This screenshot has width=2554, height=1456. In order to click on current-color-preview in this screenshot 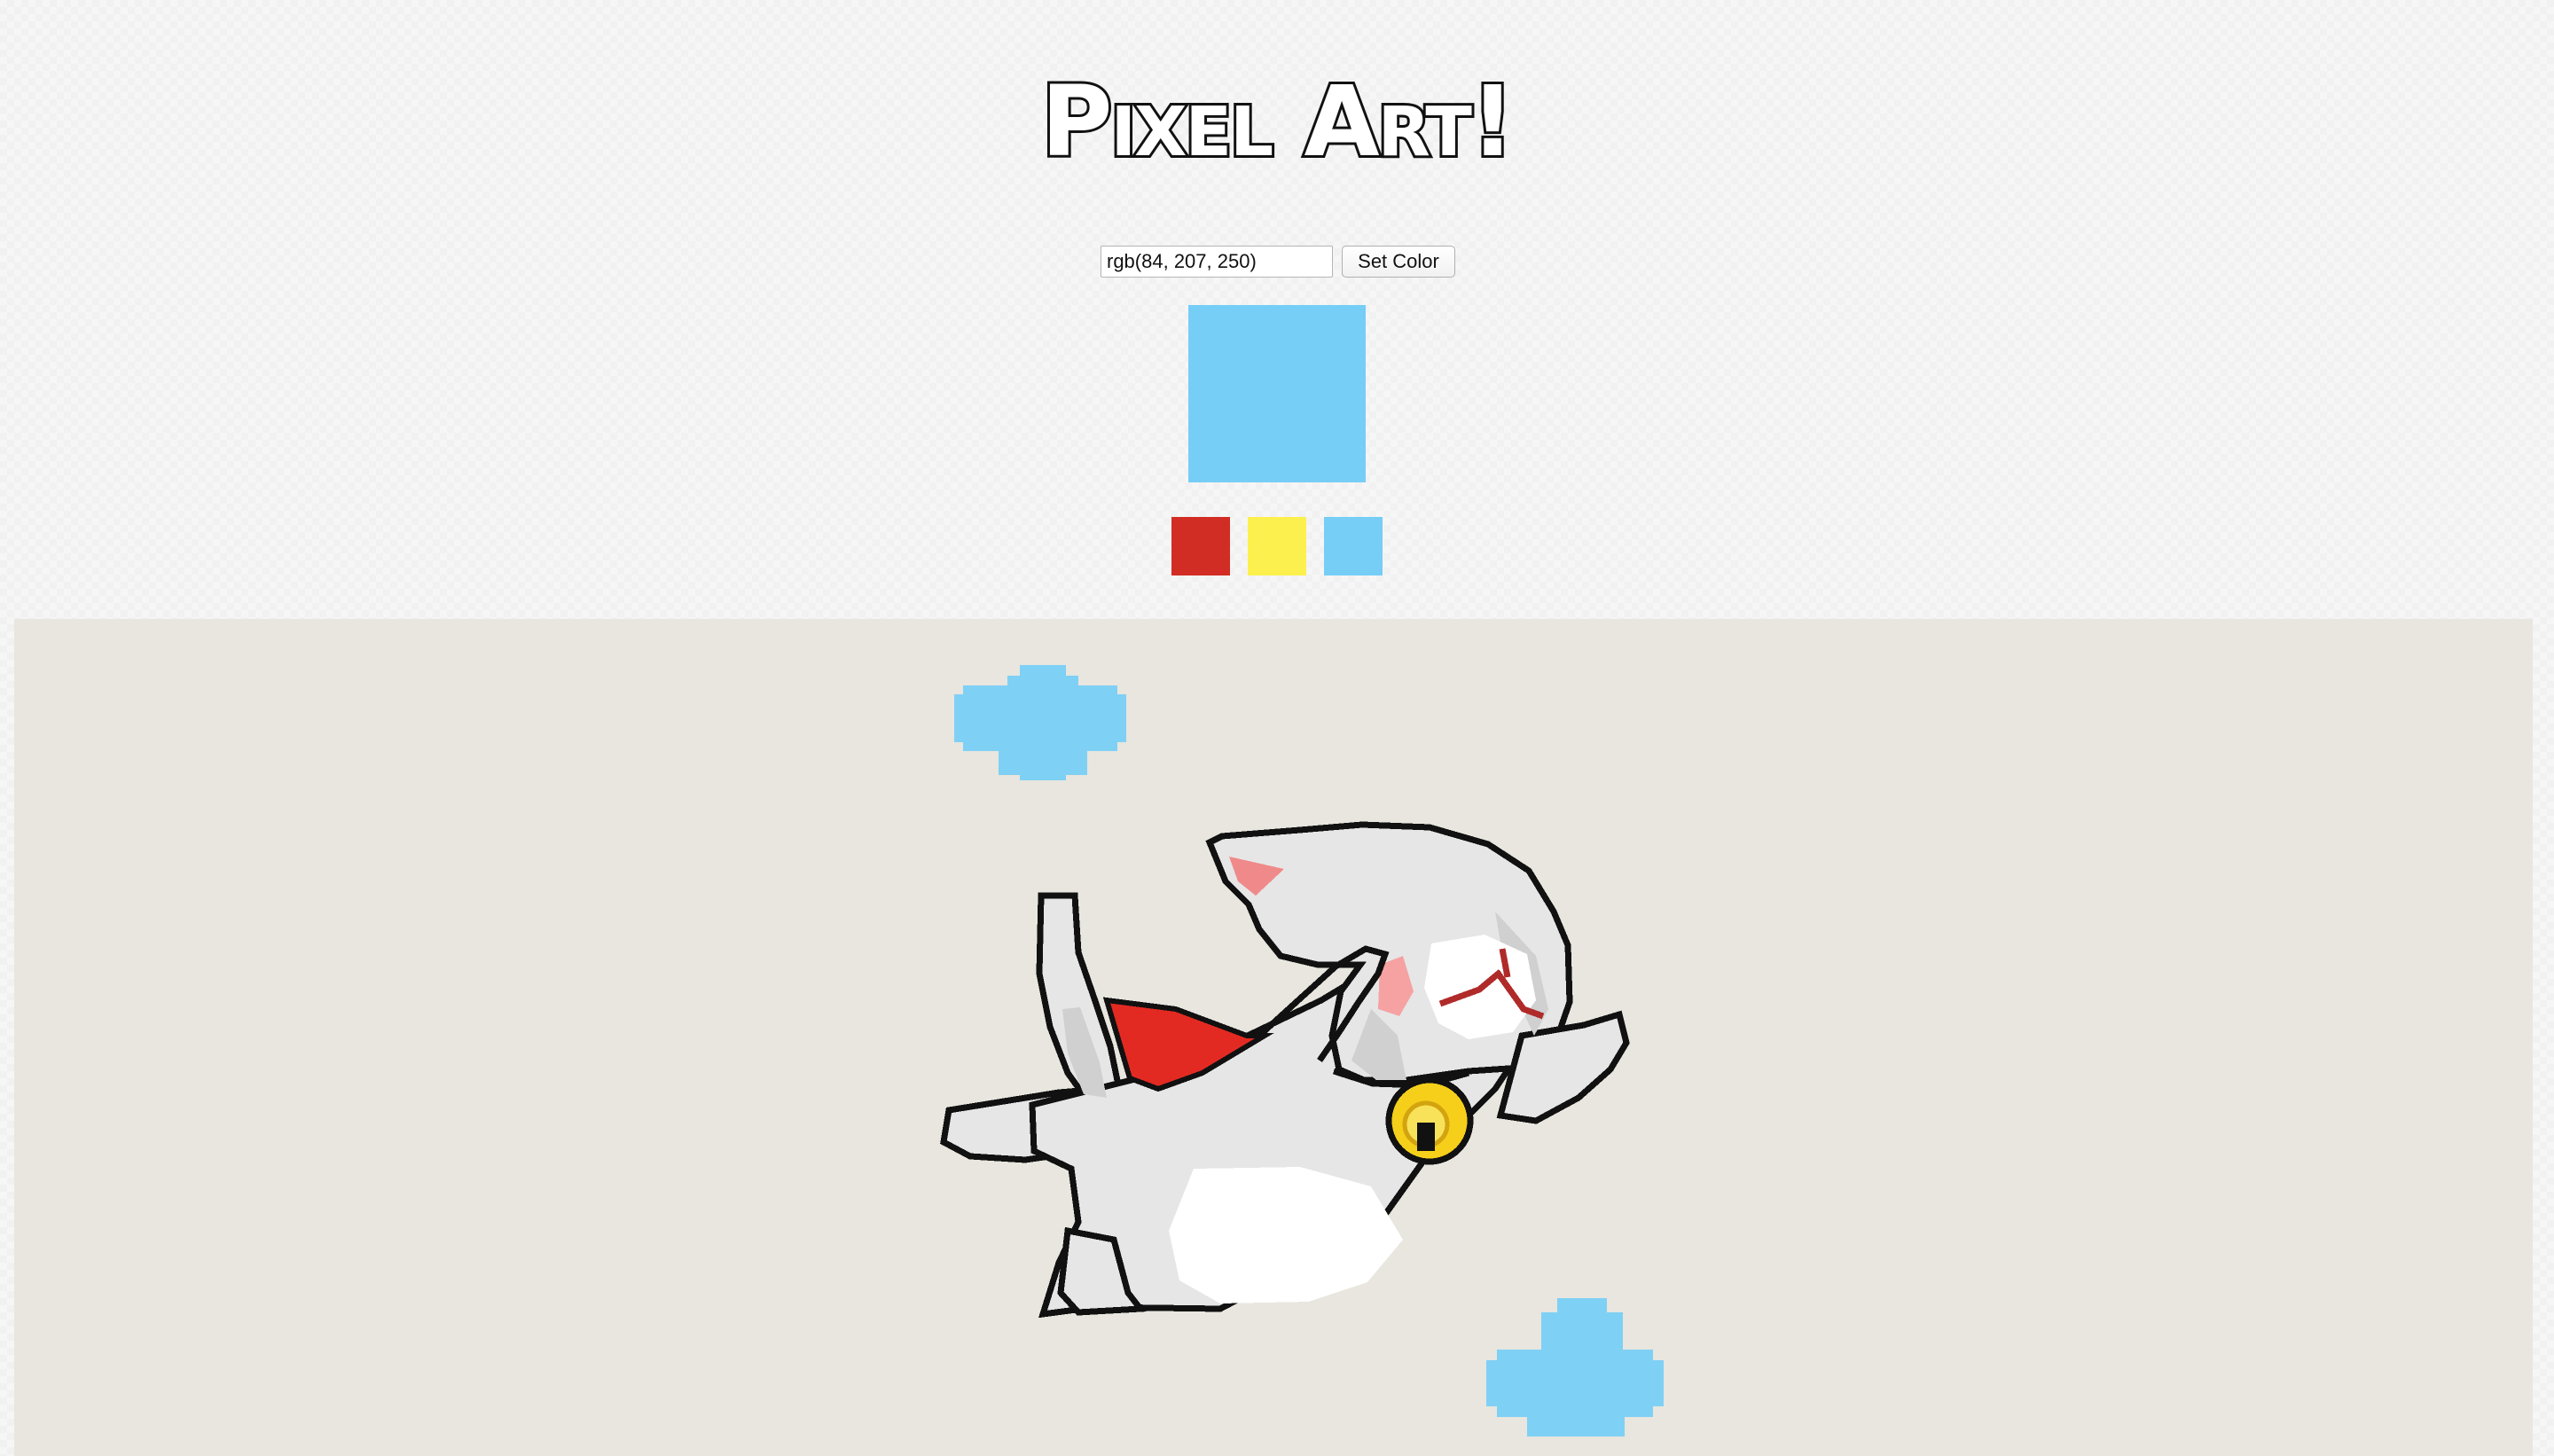, I will do `click(1277, 393)`.